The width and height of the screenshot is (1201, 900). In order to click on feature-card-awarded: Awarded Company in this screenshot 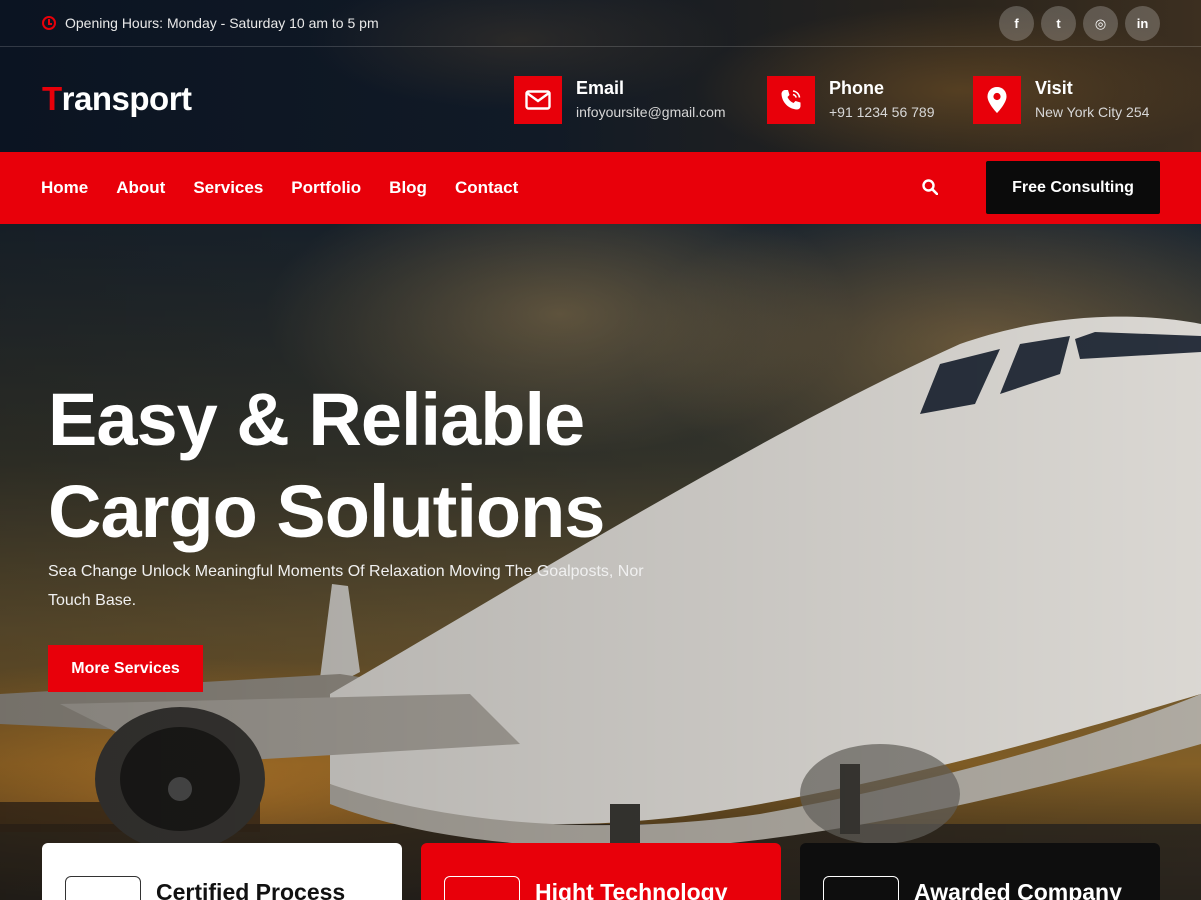, I will do `click(980, 871)`.